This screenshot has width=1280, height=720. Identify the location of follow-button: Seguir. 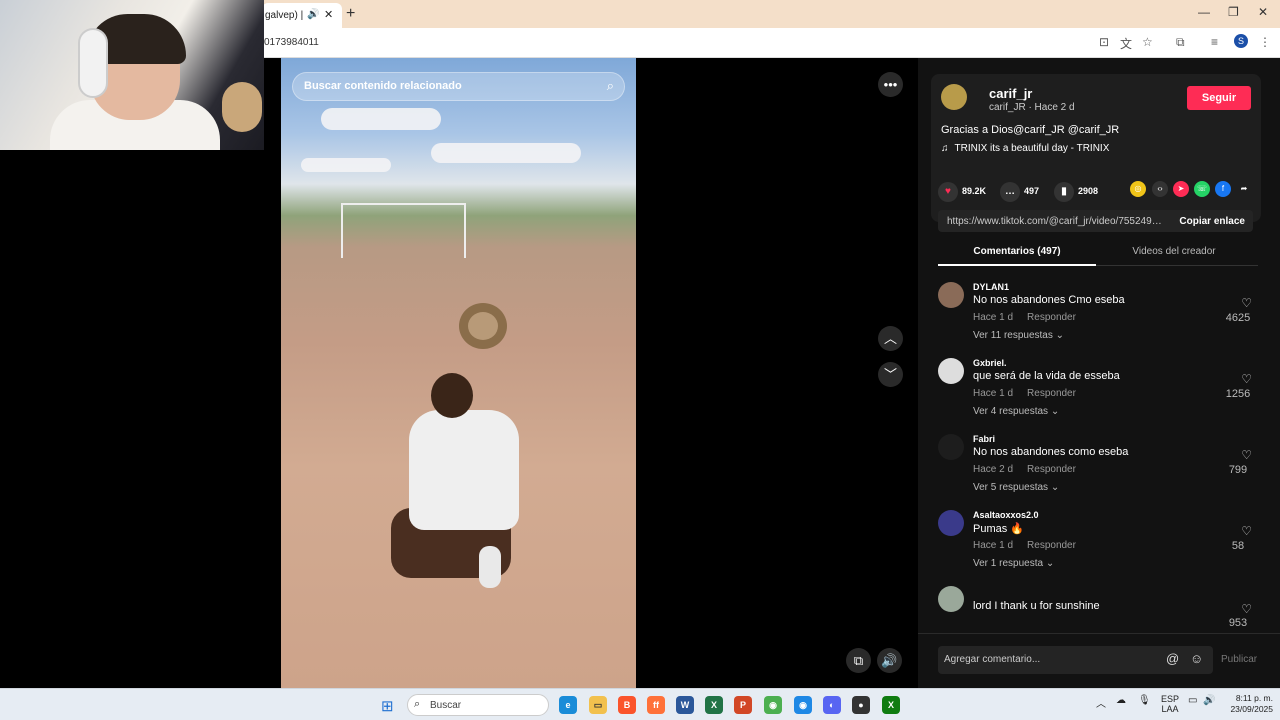
(1219, 98).